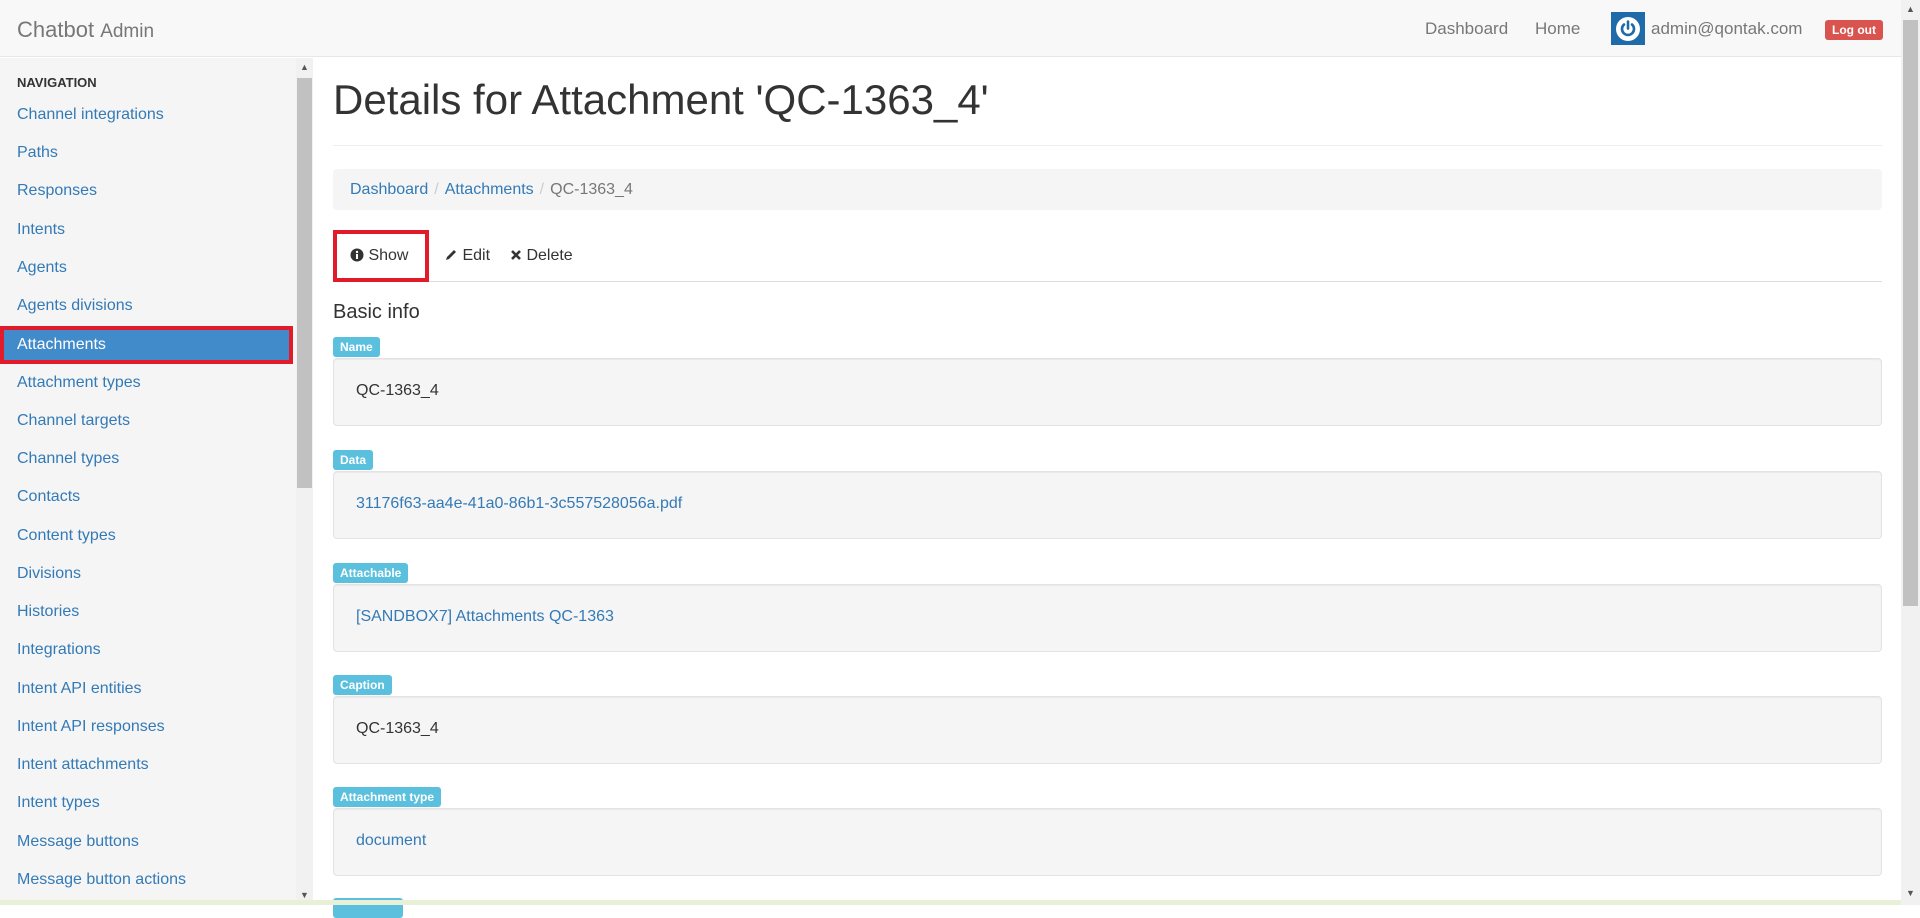 The width and height of the screenshot is (1920, 918). Describe the element at coordinates (388, 255) in the screenshot. I see `tab-show-label: Show` at that location.